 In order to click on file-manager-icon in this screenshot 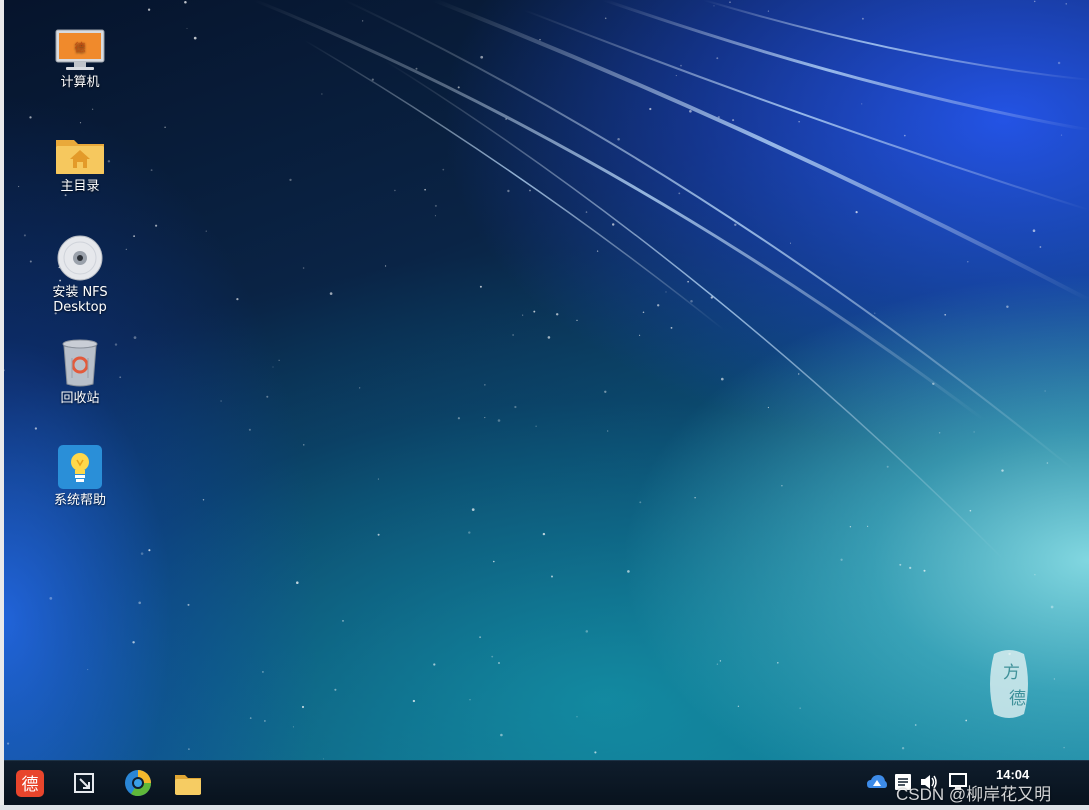, I will do `click(188, 785)`.